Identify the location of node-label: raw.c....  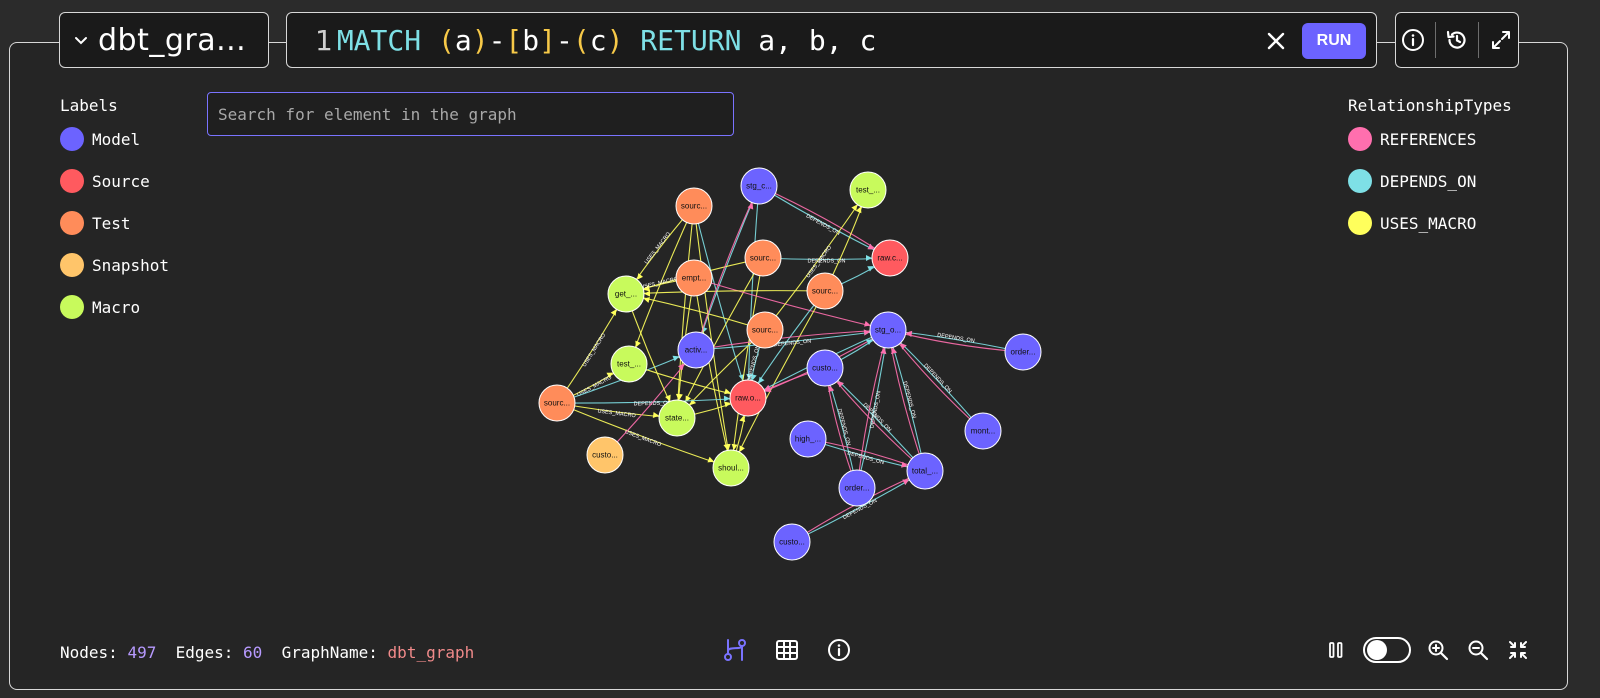
(889, 258).